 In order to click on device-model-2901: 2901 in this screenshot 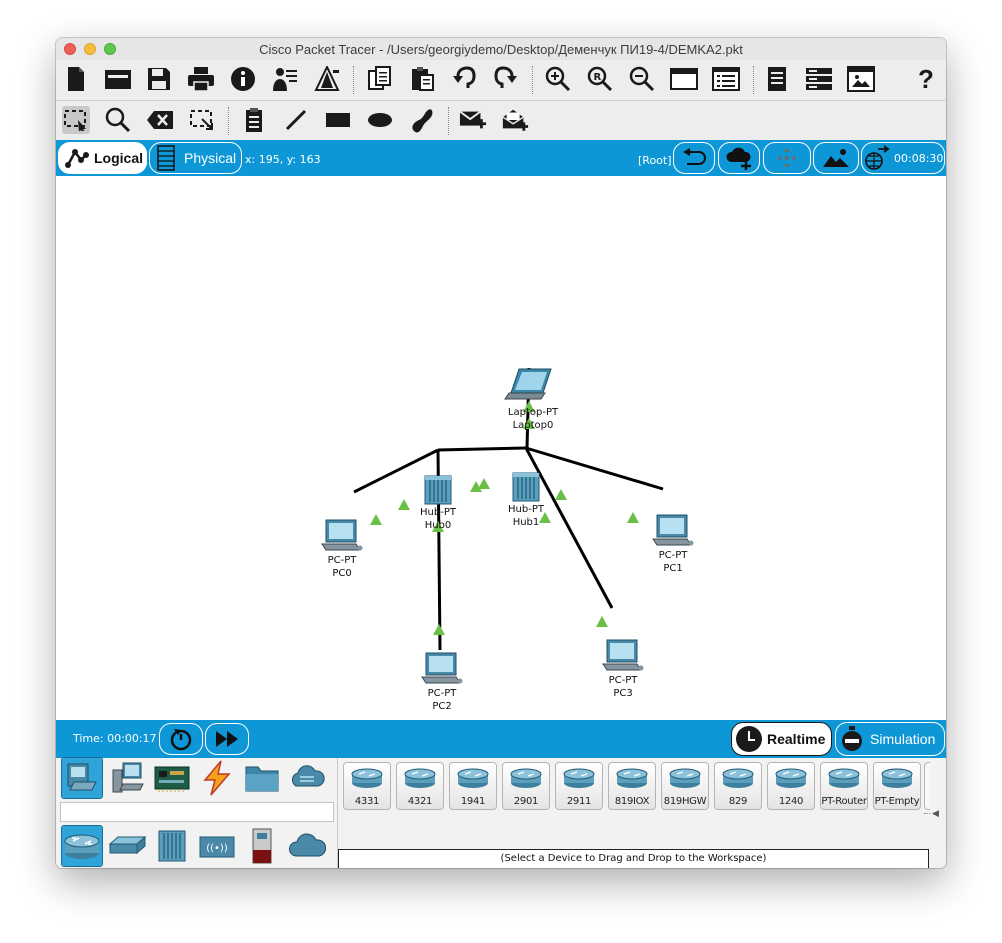, I will do `click(526, 786)`.